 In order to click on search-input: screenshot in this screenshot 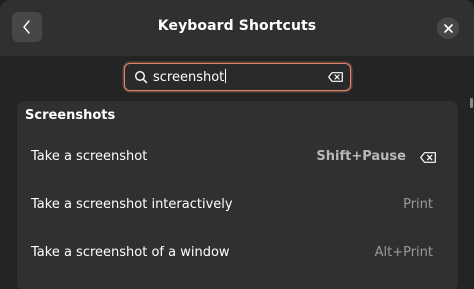, I will do `click(190, 77)`.